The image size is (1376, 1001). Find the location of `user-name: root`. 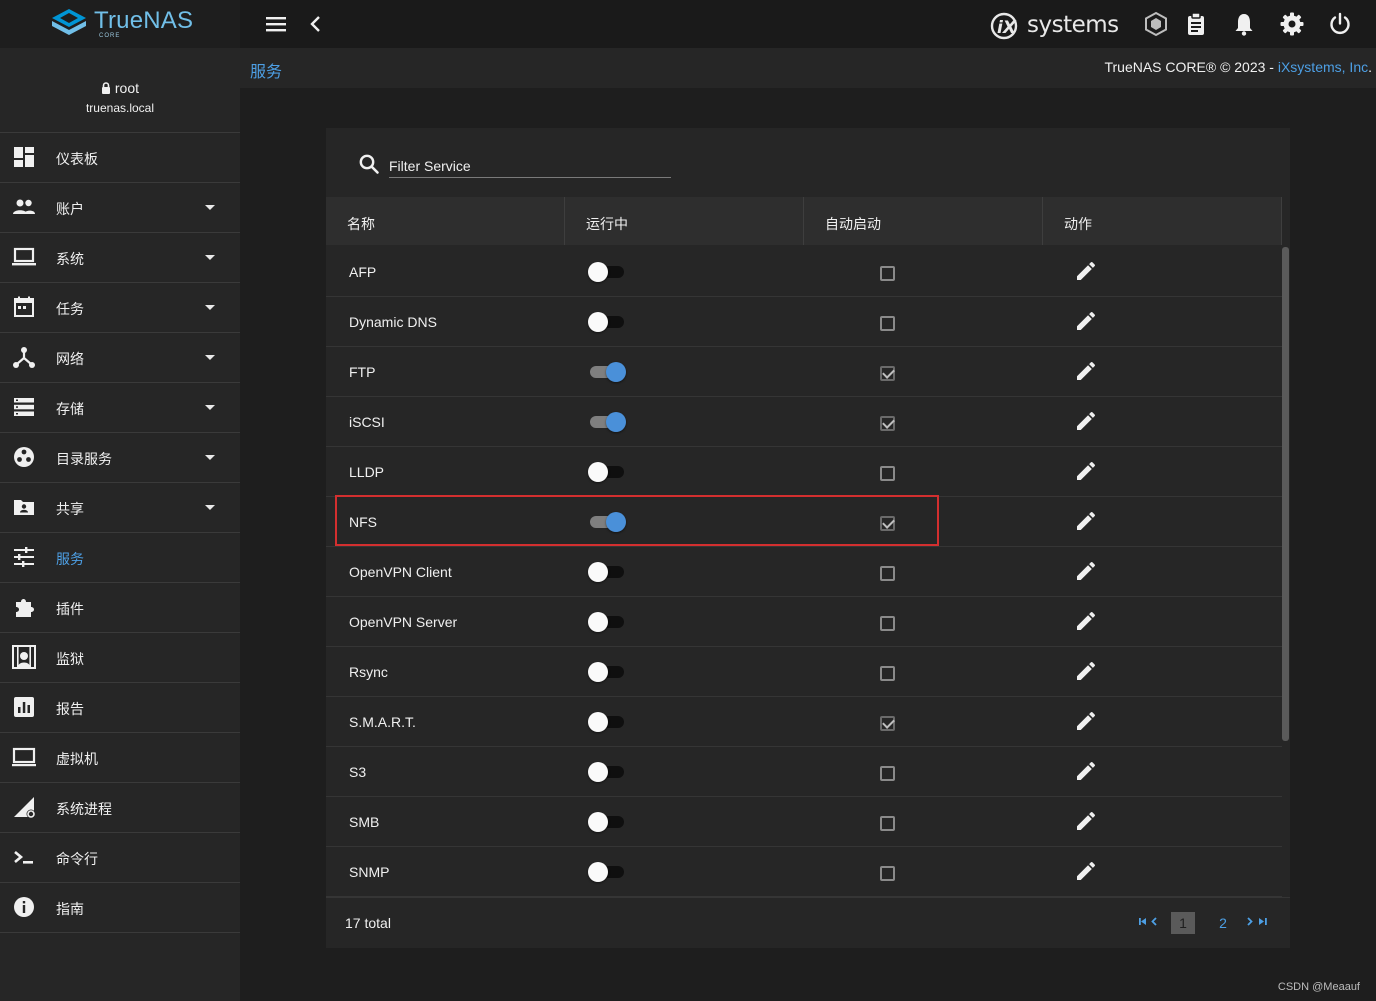

user-name: root is located at coordinates (120, 88).